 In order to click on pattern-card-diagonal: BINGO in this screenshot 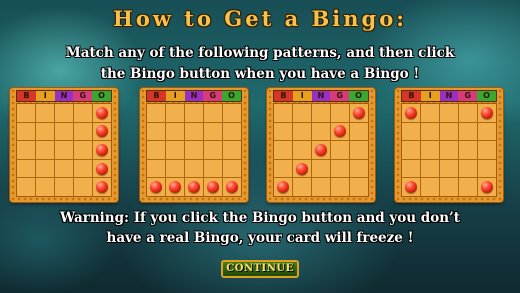, I will do `click(321, 145)`.